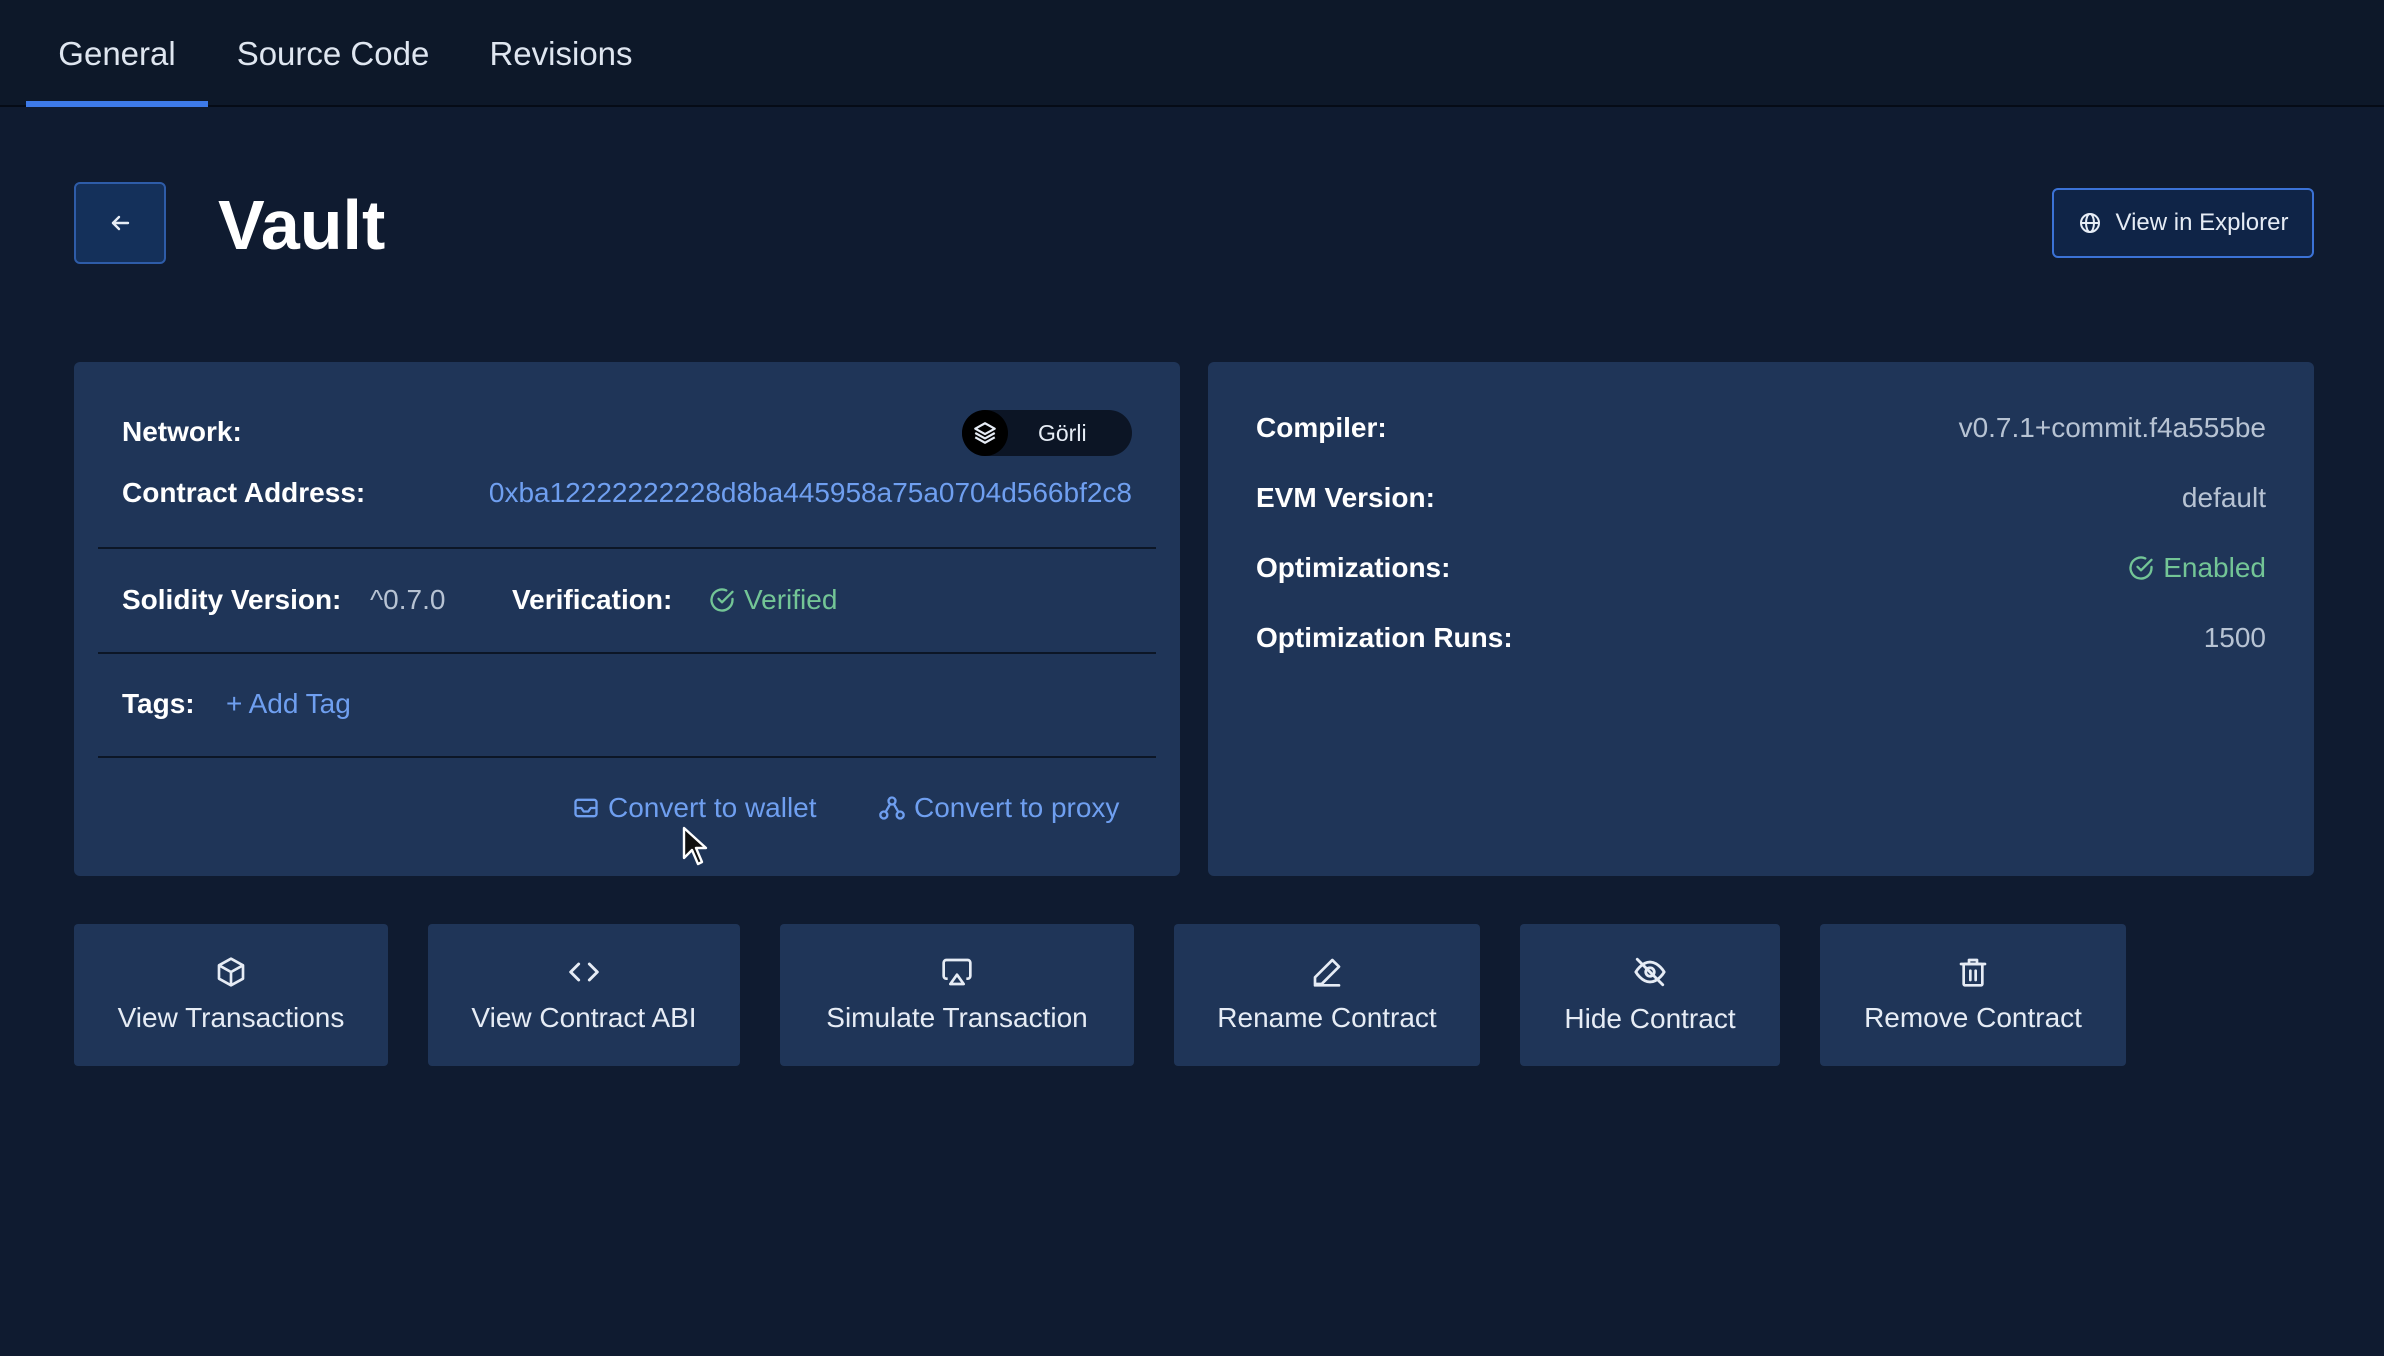  Describe the element at coordinates (1973, 1017) in the screenshot. I see `remove-contract-label: Remove Contract` at that location.